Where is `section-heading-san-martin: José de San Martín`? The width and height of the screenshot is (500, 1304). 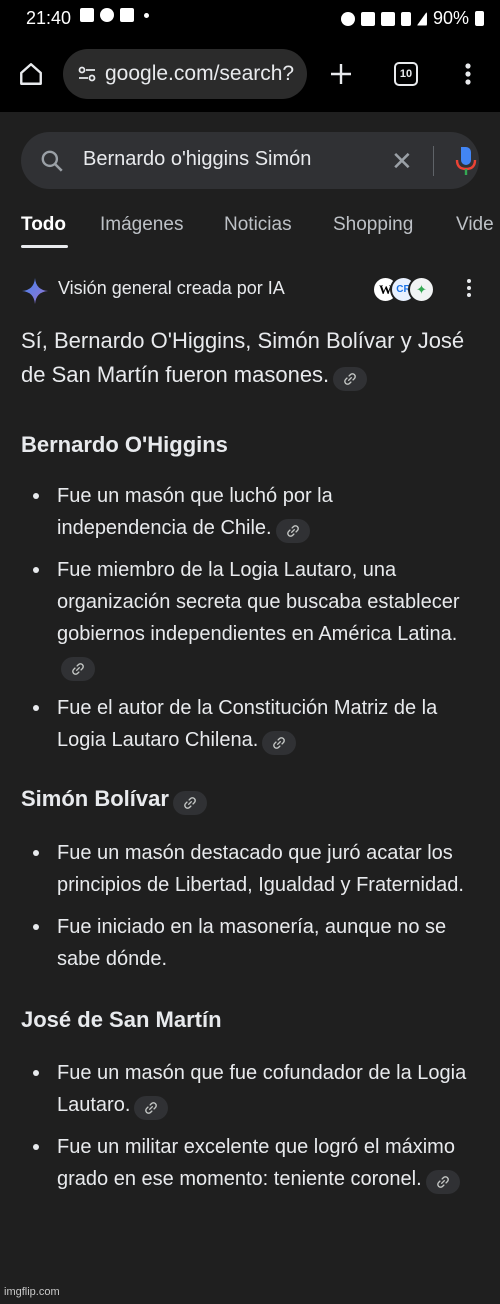
section-heading-san-martin: José de San Martín is located at coordinates (121, 1019).